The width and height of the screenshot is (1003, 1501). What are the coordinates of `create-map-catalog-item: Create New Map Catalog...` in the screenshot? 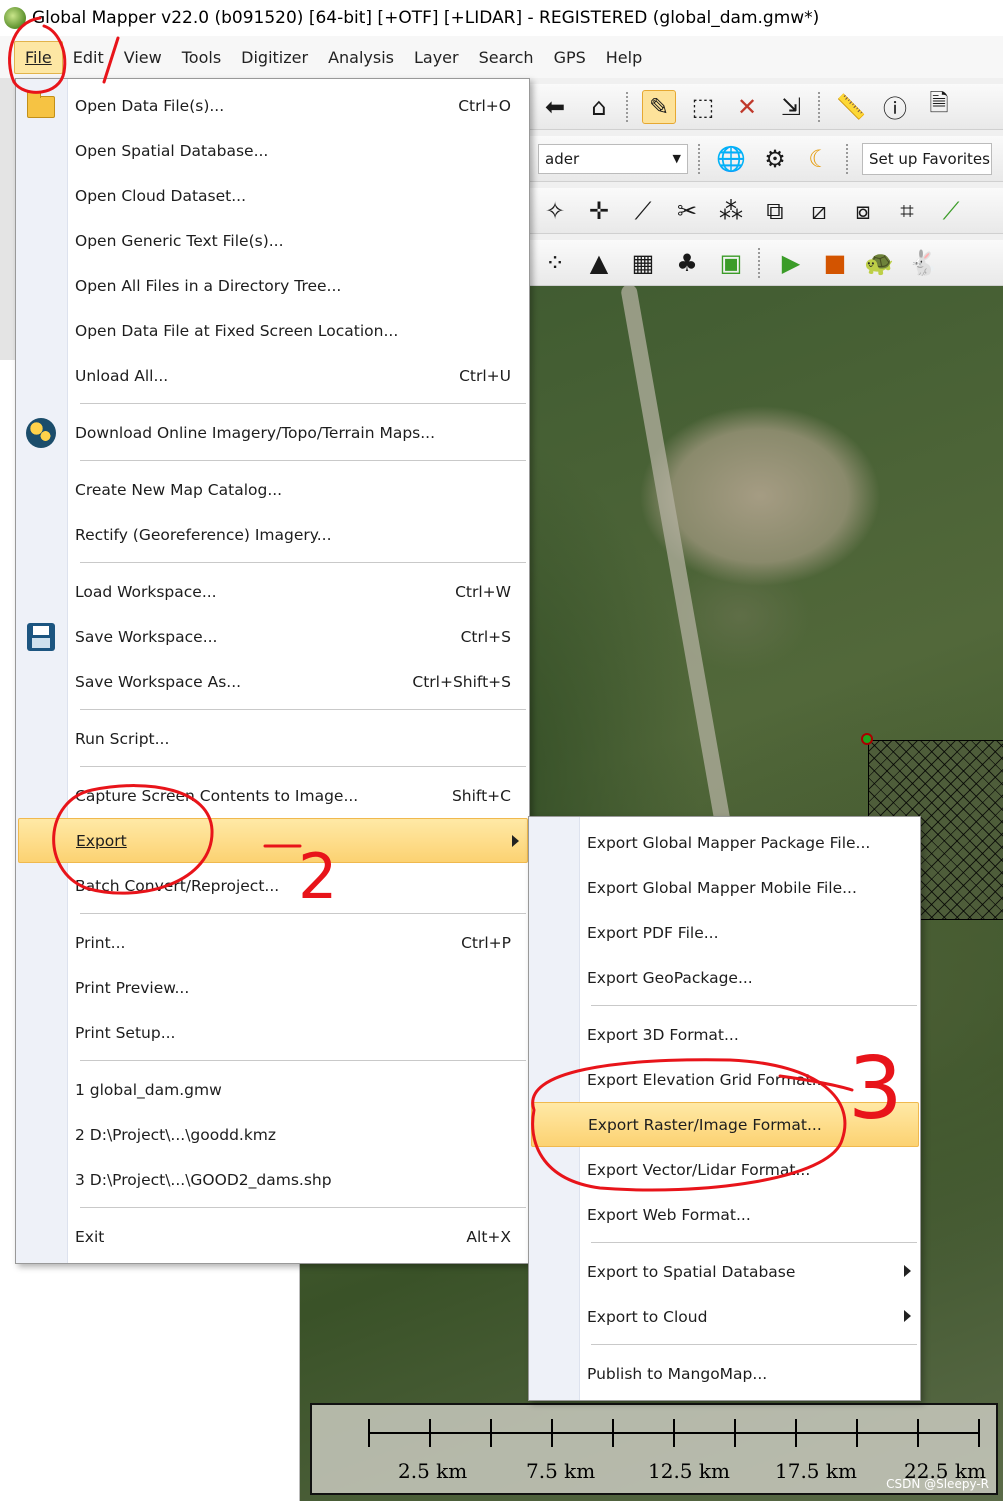 It's located at (273, 489).